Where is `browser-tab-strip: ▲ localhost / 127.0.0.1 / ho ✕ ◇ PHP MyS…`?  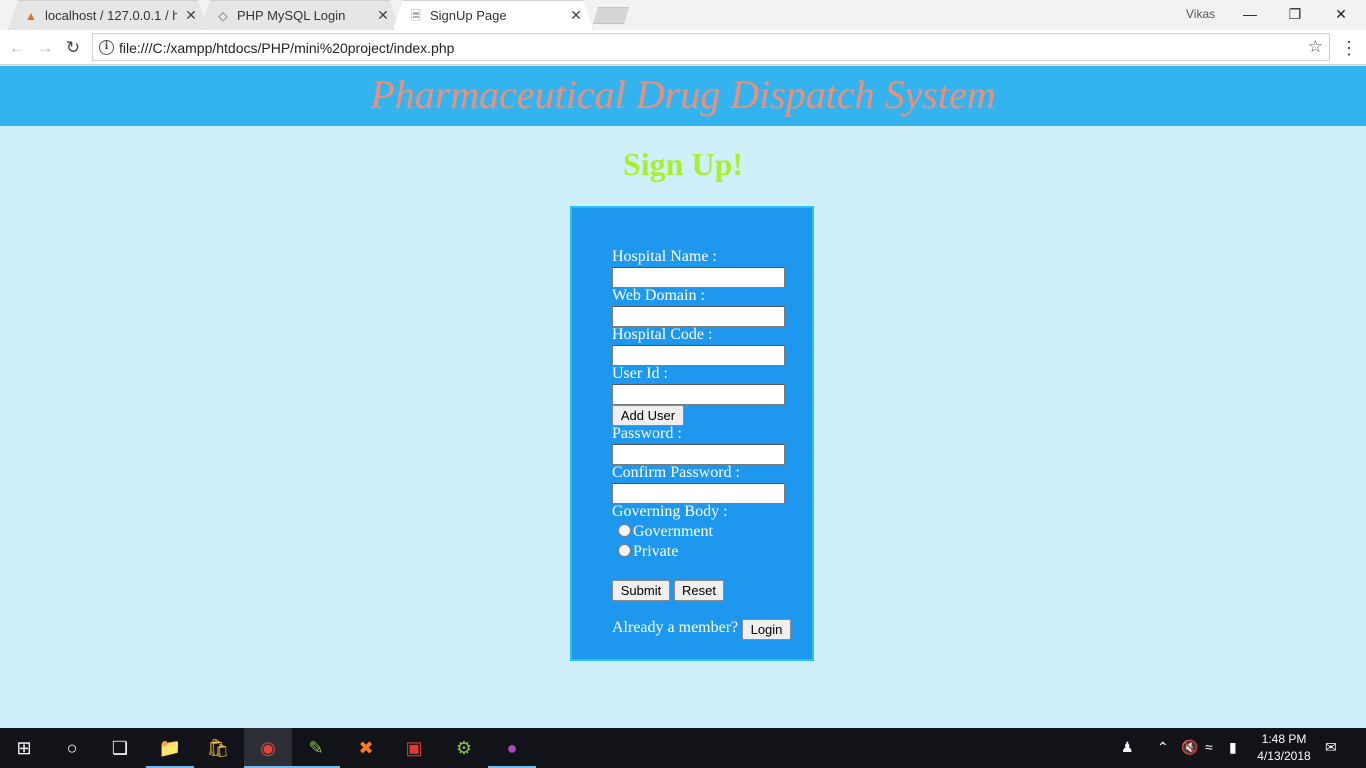 browser-tab-strip: ▲ localhost / 127.0.0.1 / ho ✕ ◇ PHP MyS… is located at coordinates (683, 15).